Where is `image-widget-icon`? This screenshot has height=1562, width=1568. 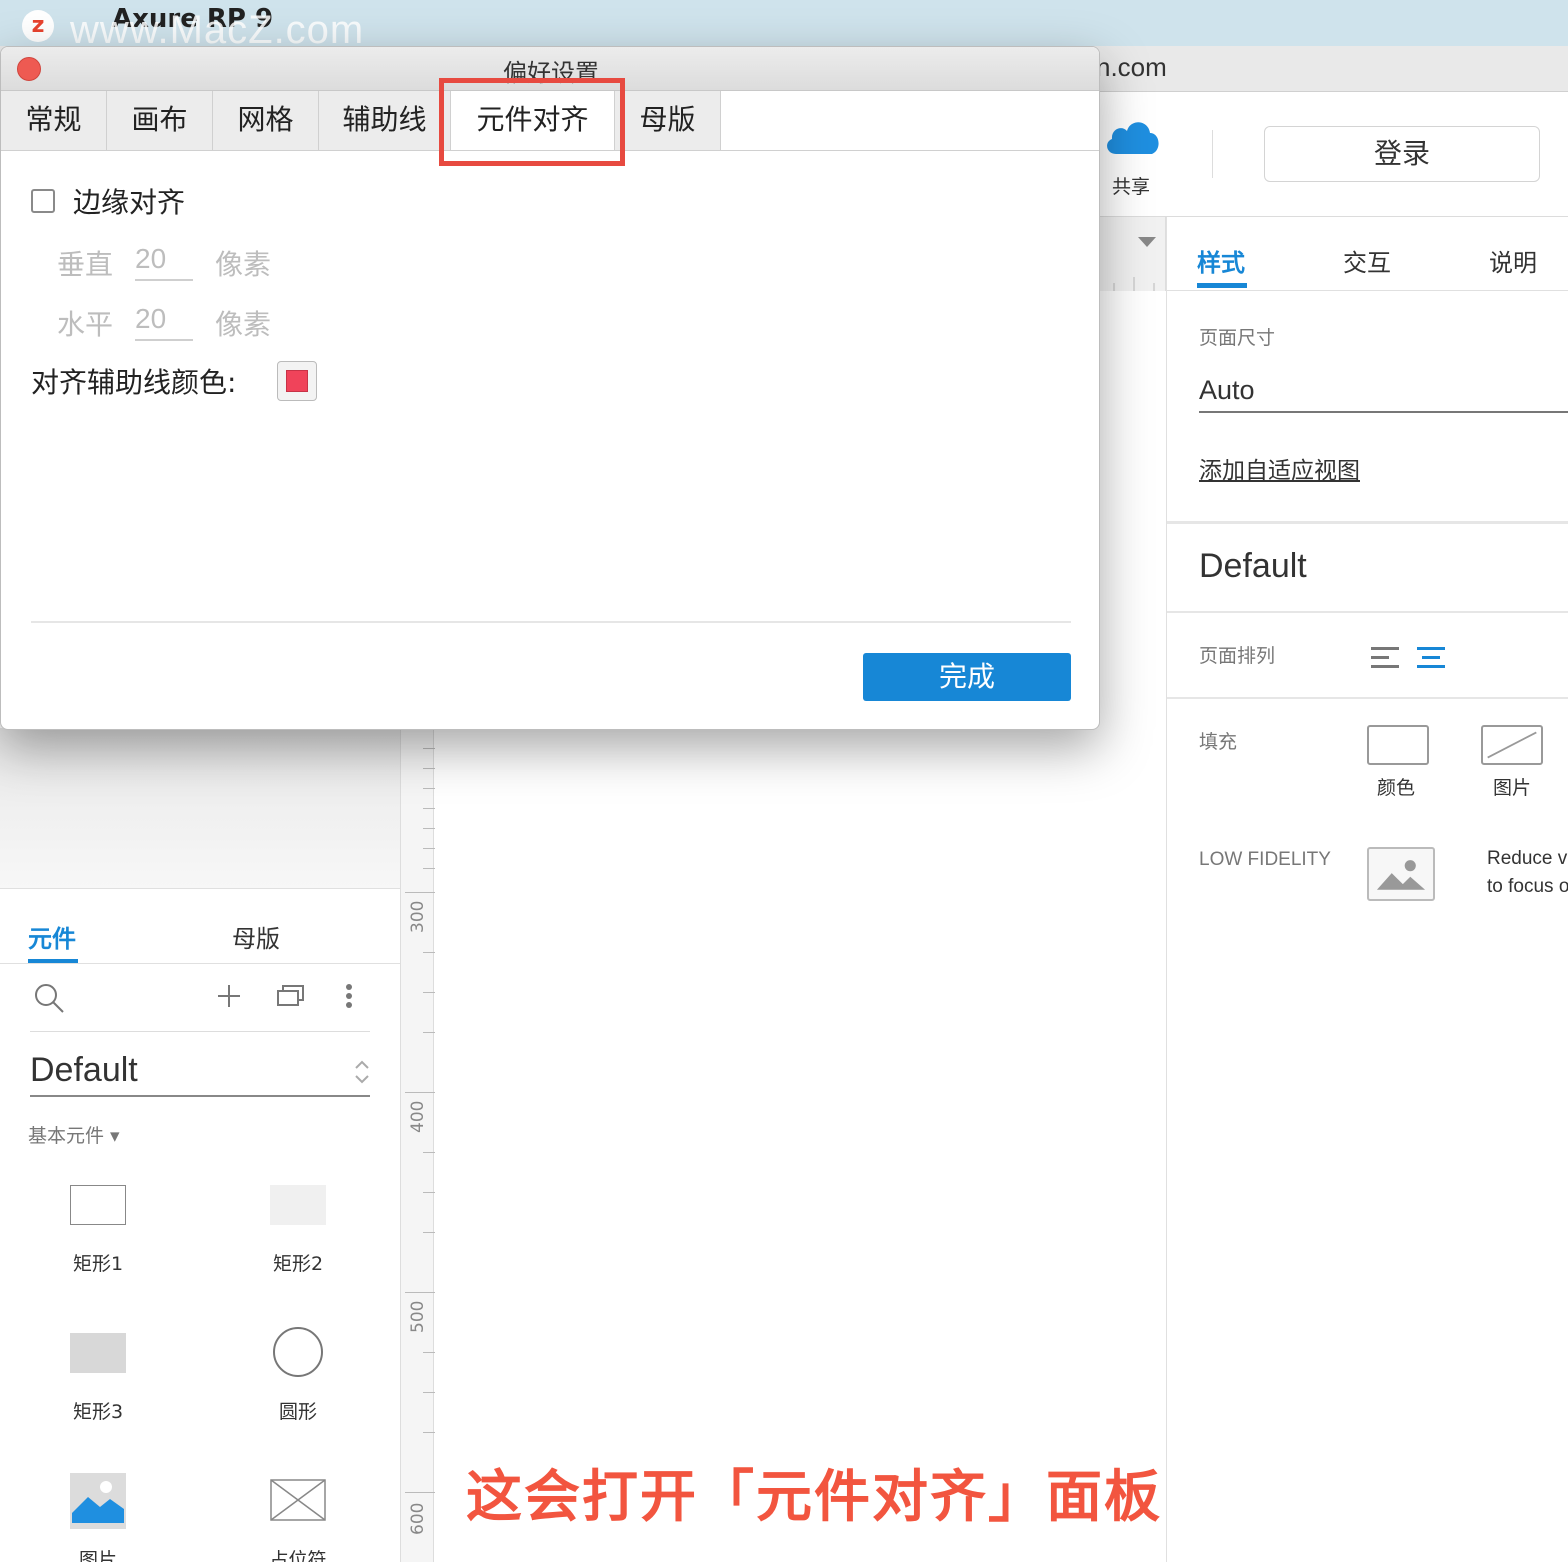 image-widget-icon is located at coordinates (98, 1501).